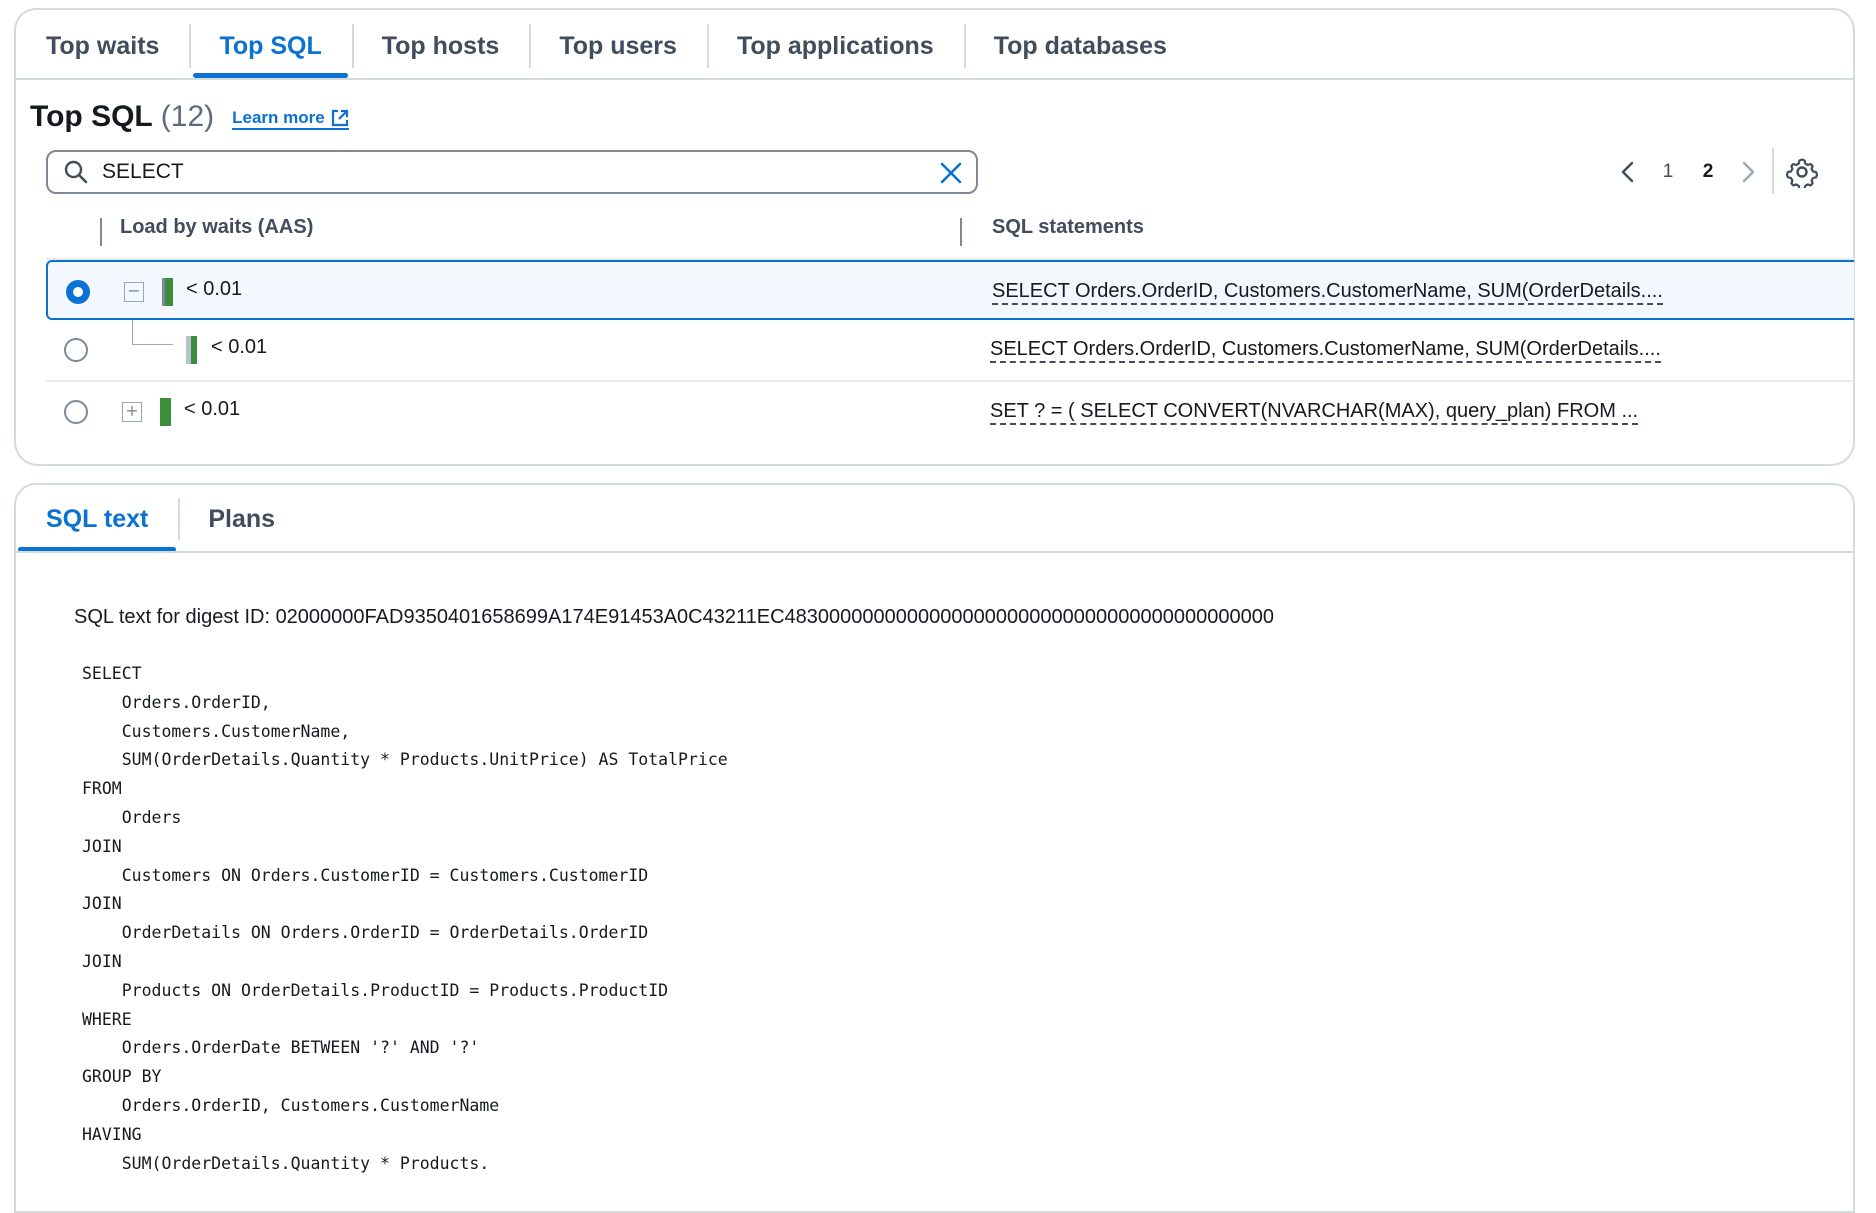 This screenshot has width=1876, height=1213. I want to click on chevron-left-icon, so click(1627, 172).